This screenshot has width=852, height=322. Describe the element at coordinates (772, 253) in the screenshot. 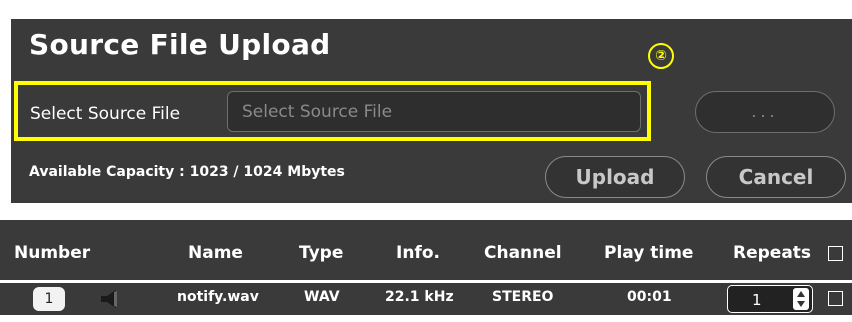

I see `header-repeats: Repeats` at that location.